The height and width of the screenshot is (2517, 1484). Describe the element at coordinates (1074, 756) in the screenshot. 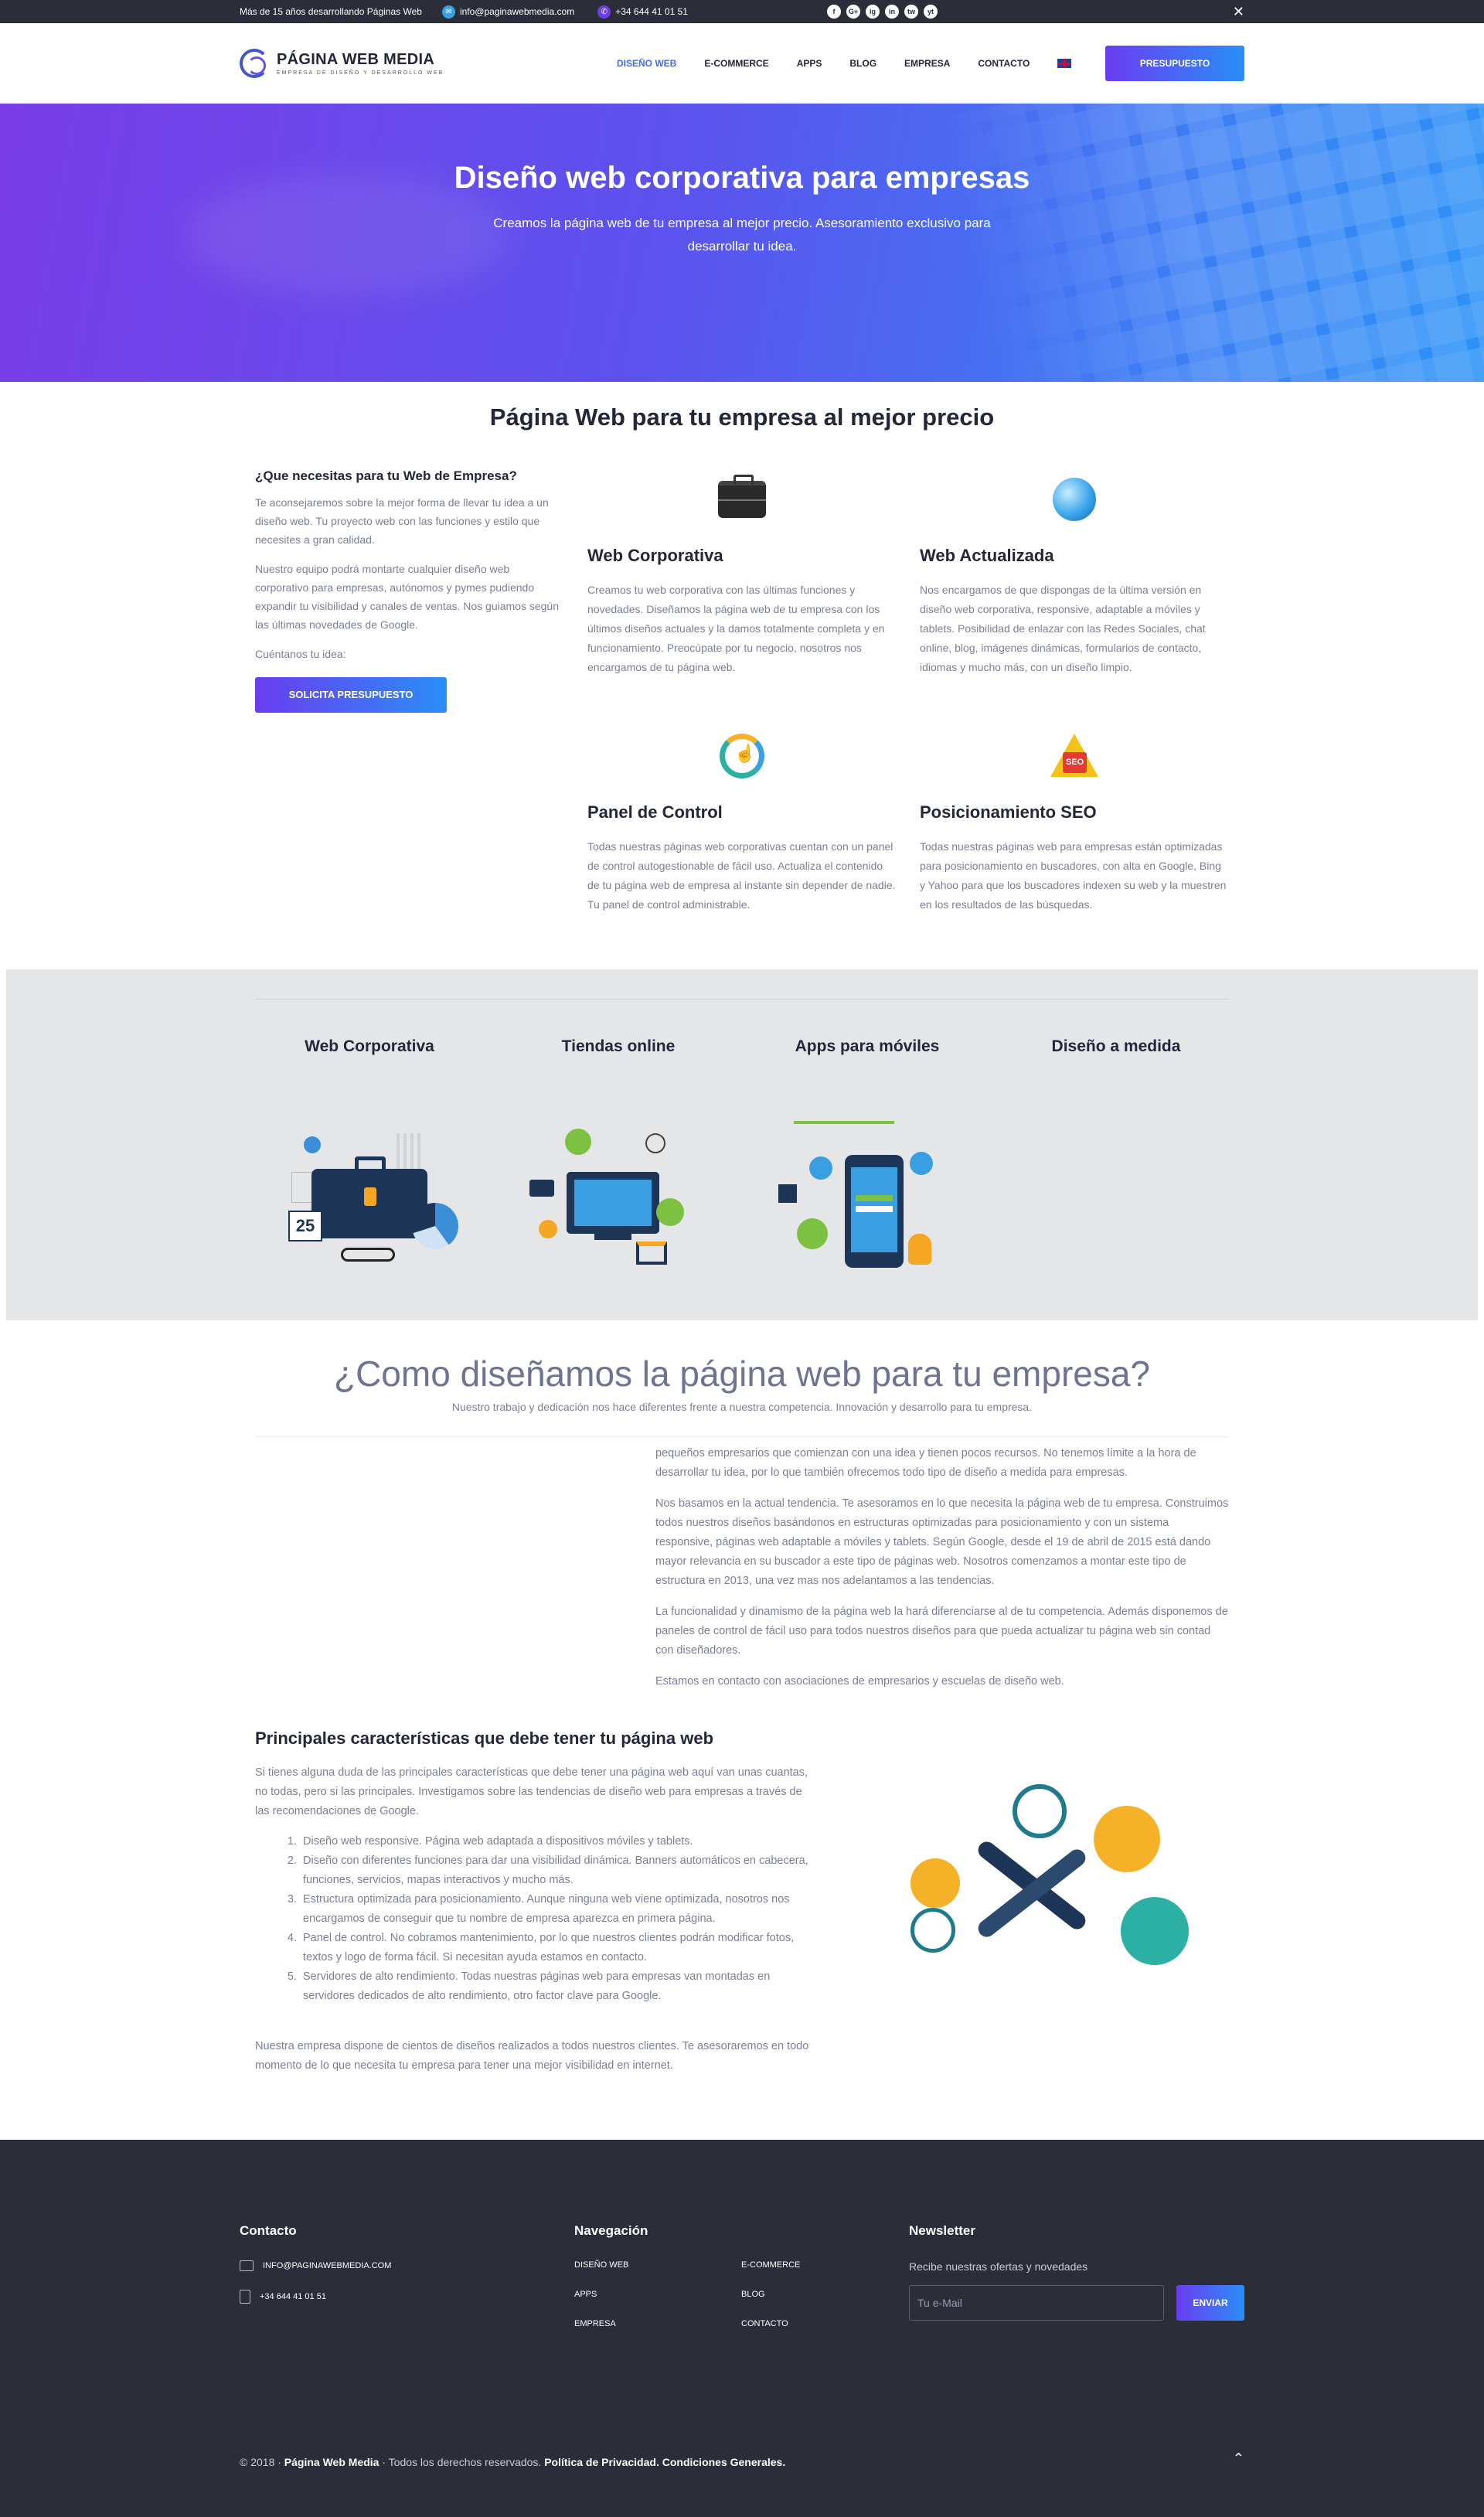

I see `seo-triangle-icon` at that location.